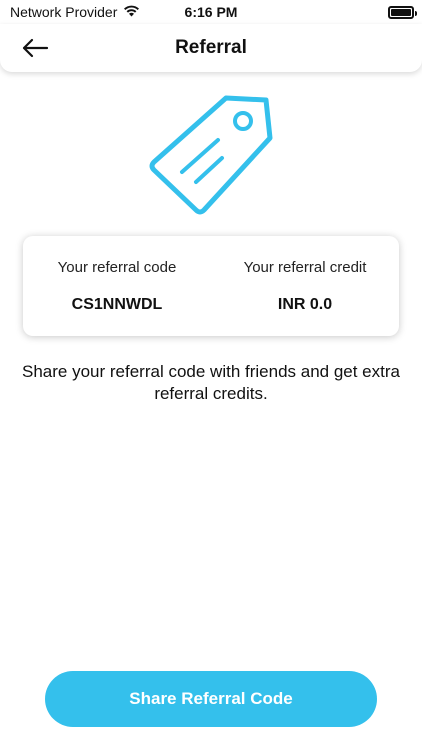  I want to click on arrow-left-icon, so click(35, 48).